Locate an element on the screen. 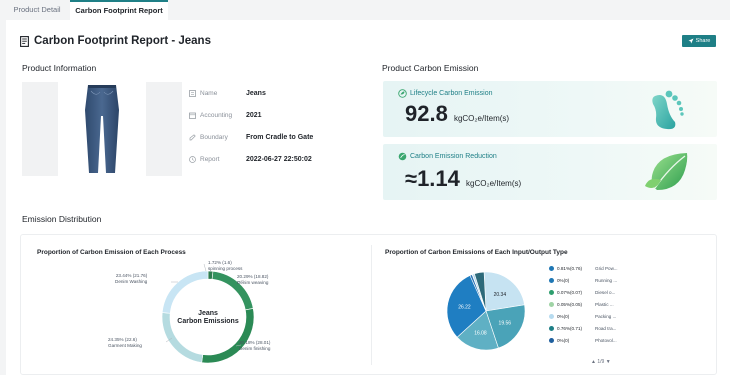 The image size is (730, 375). label-spinning-process: 1.72% (1.6) spinning process is located at coordinates (225, 265).